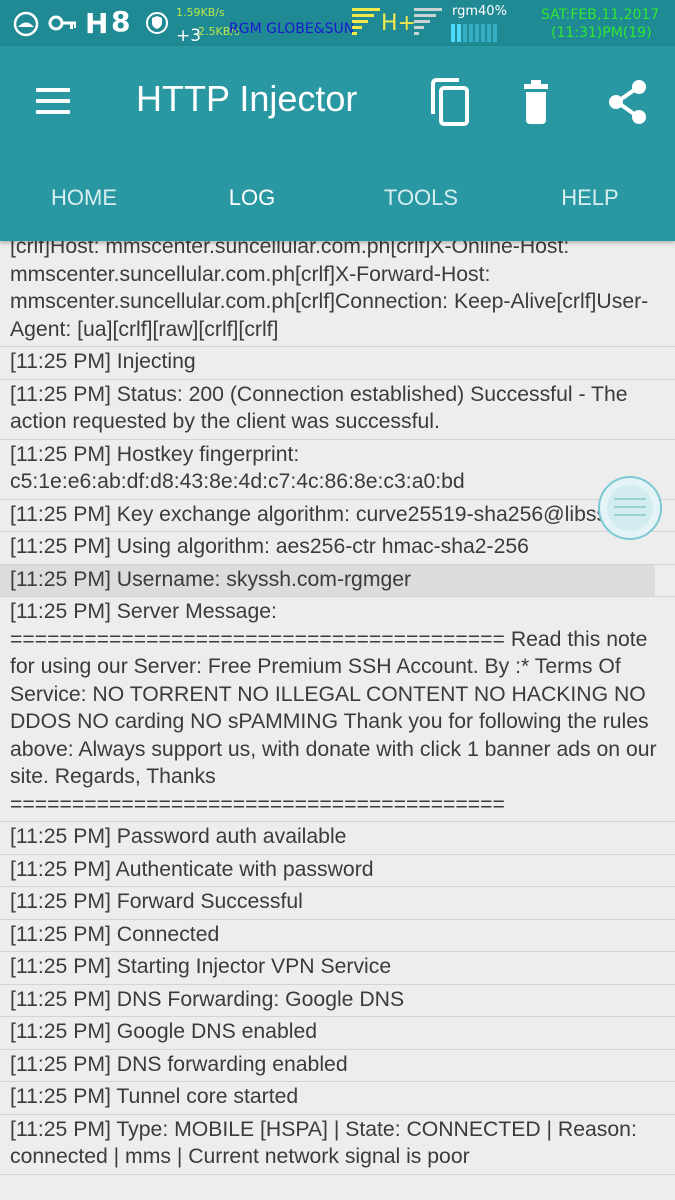 This screenshot has height=1200, width=675. I want to click on signal-strength-icon, so click(367, 22).